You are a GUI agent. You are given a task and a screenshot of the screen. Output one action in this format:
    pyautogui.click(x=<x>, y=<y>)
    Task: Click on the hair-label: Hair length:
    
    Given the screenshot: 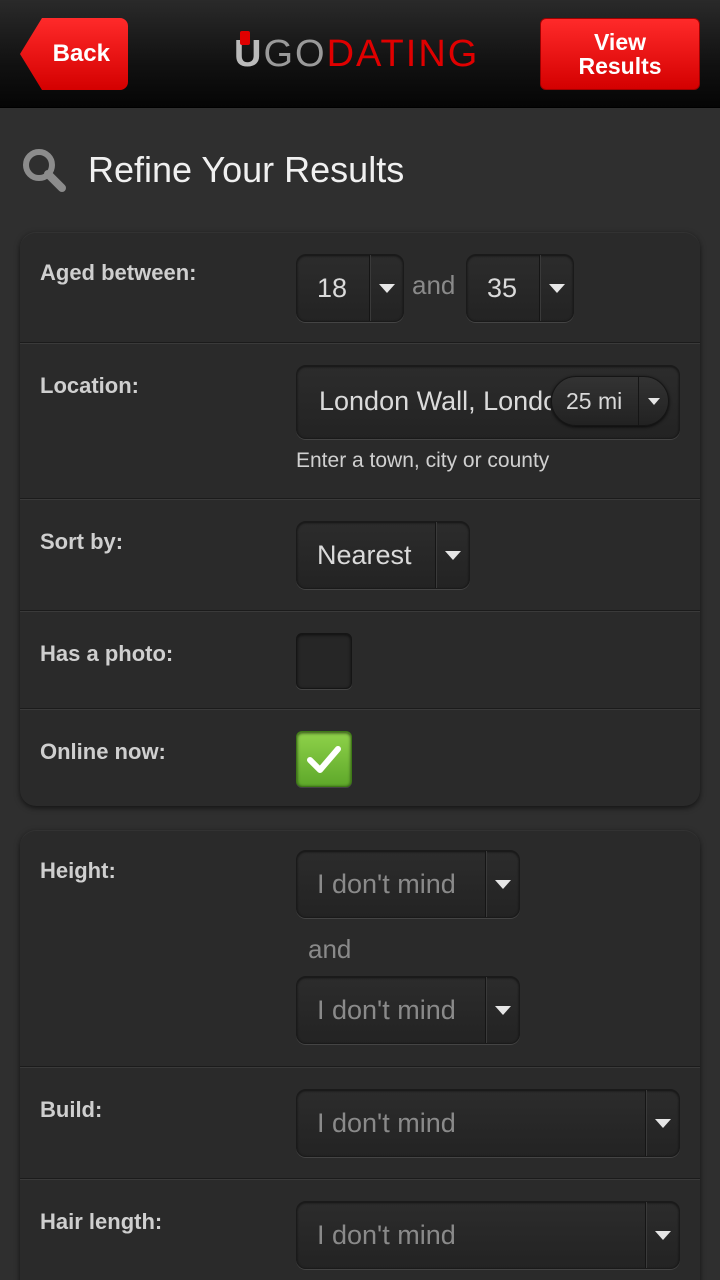 What is the action you would take?
    pyautogui.click(x=101, y=1221)
    